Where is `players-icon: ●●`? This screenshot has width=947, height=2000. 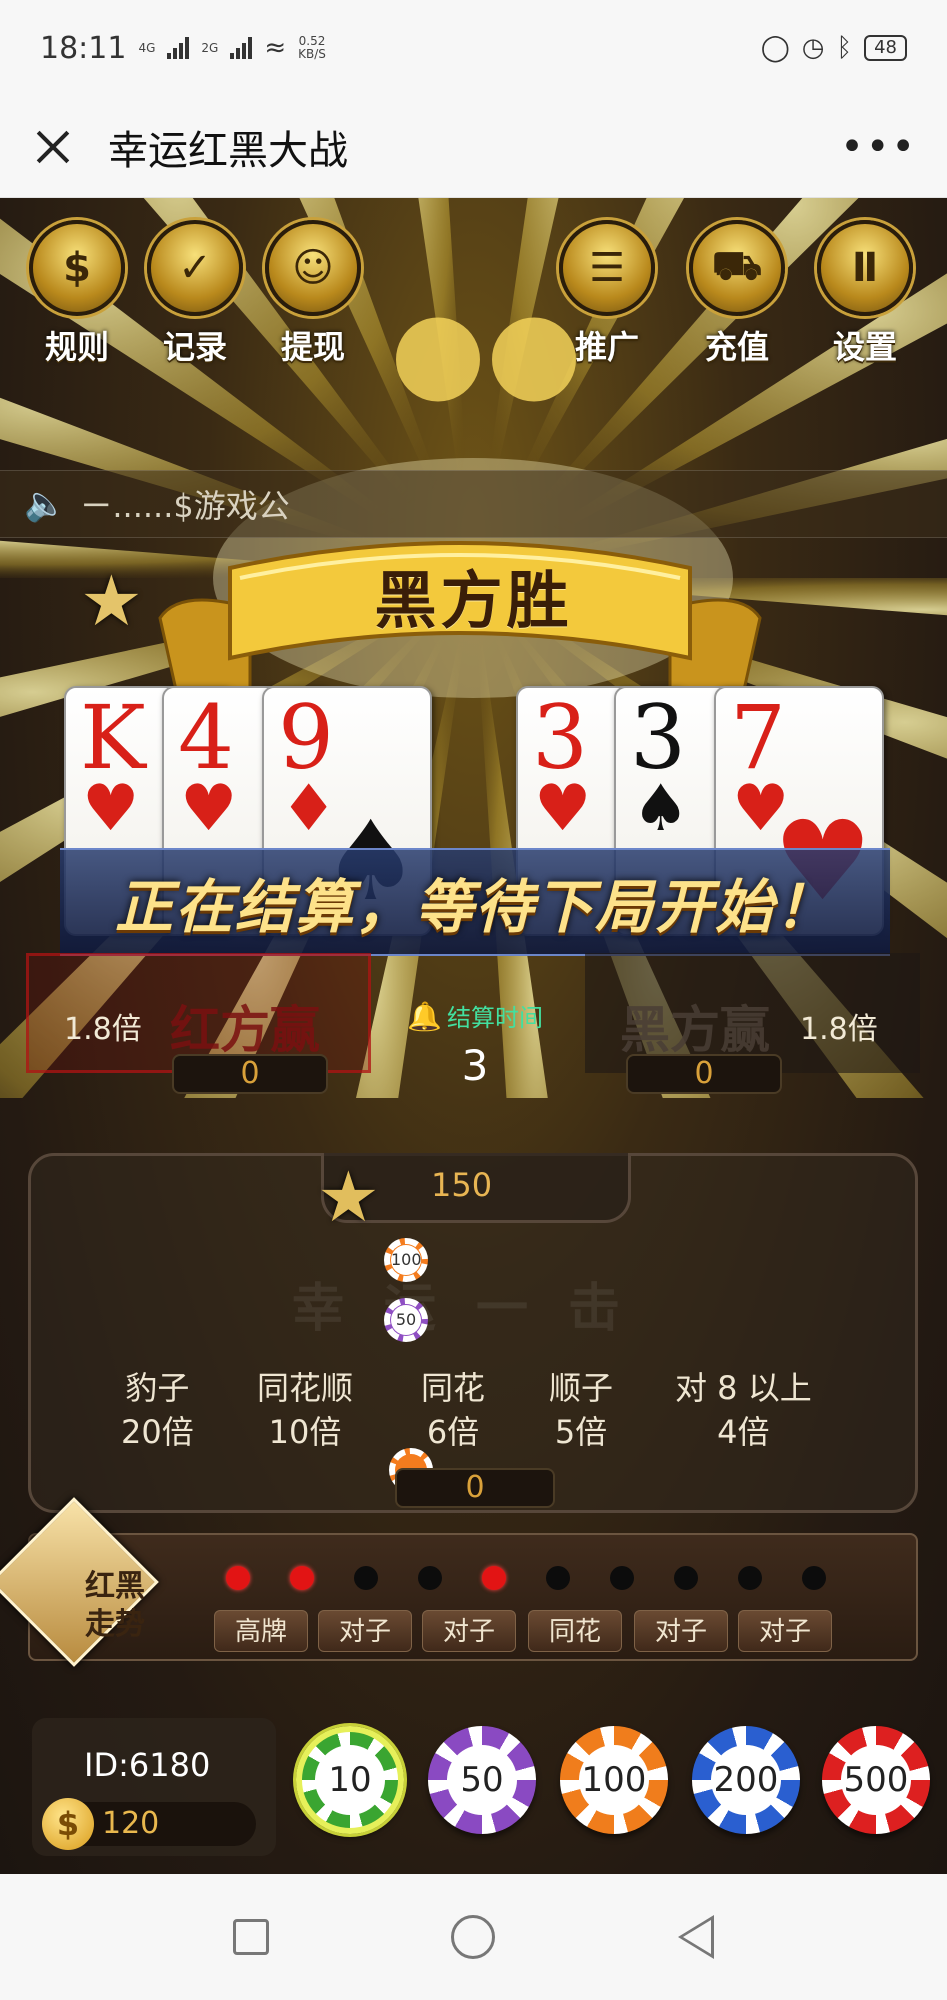 players-icon: ●● is located at coordinates (486, 350).